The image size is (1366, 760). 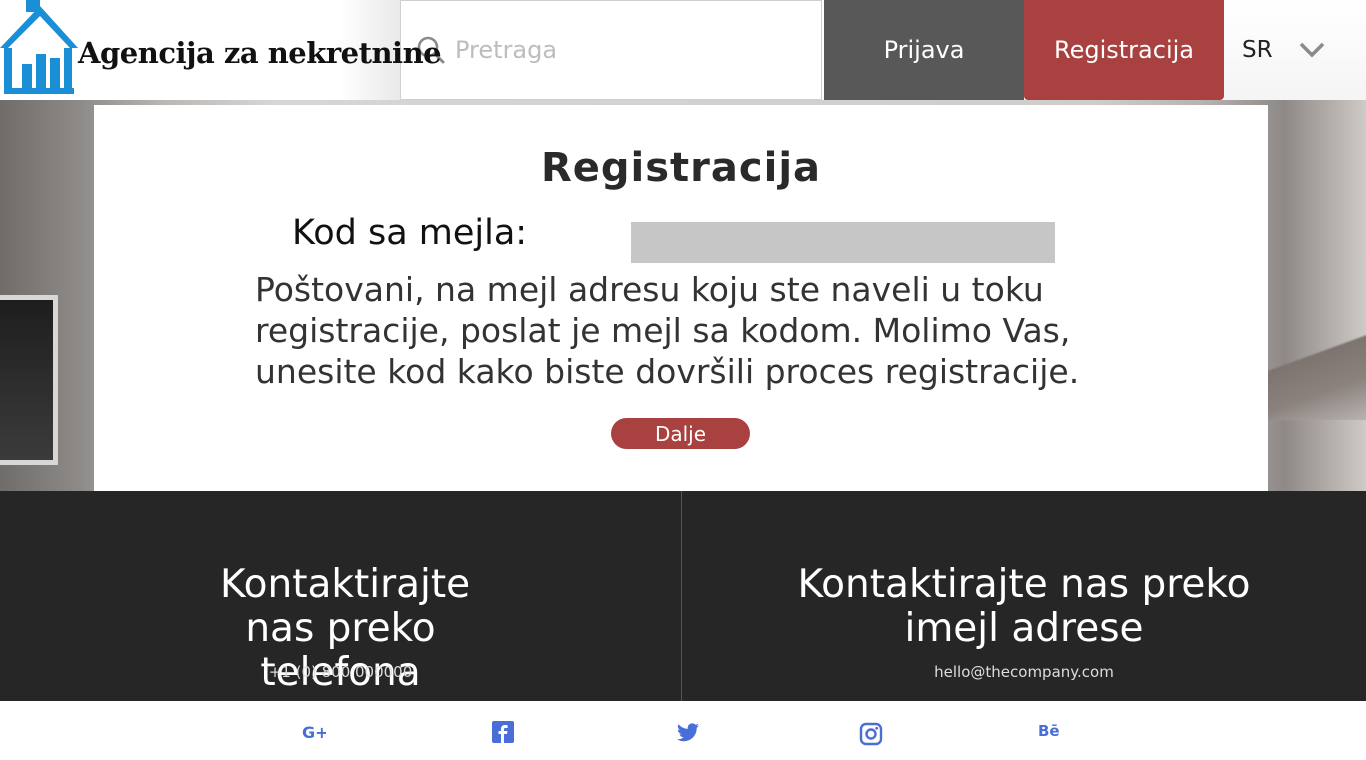 What do you see at coordinates (625, 50) in the screenshot?
I see `search-input` at bounding box center [625, 50].